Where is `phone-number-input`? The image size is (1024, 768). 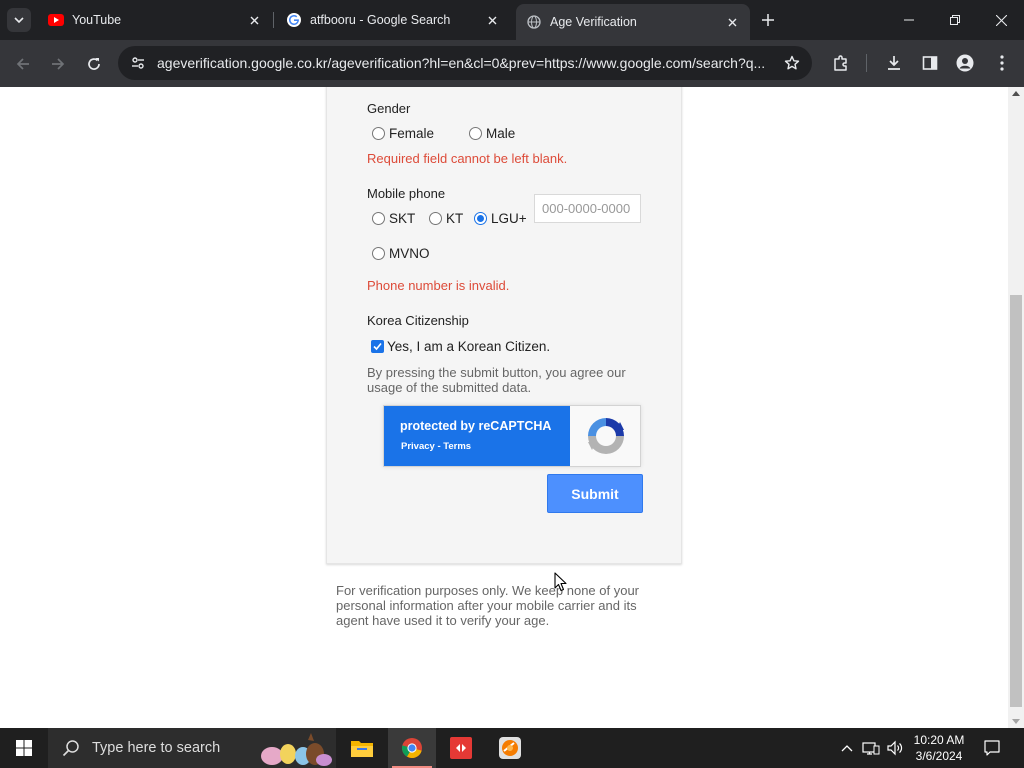
phone-number-input is located at coordinates (587, 208).